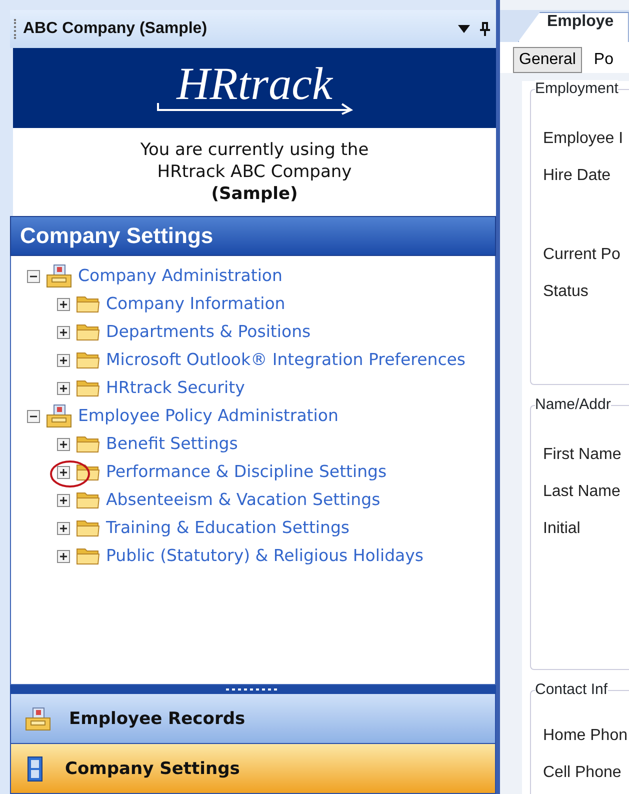 This screenshot has height=794, width=629. Describe the element at coordinates (172, 444) in the screenshot. I see `tree-item: Benefit Settings` at that location.